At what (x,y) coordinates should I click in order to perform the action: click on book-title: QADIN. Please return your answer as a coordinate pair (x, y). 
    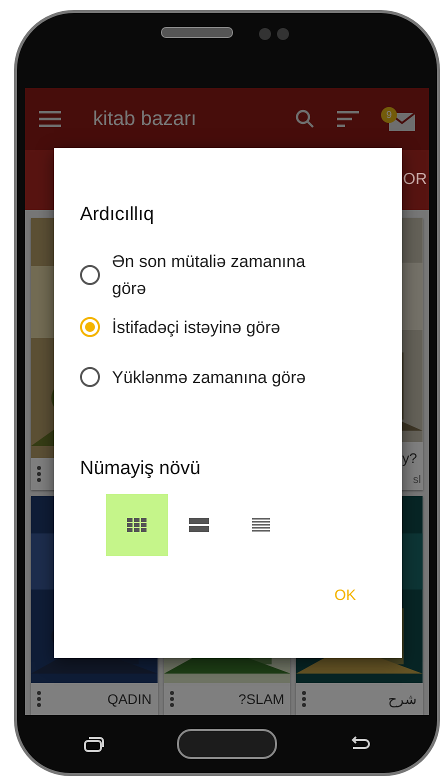
    Looking at the image, I should click on (129, 699).